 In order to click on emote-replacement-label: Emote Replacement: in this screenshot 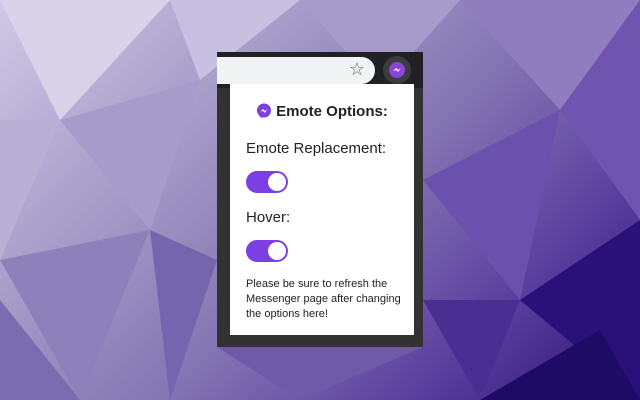, I will do `click(316, 148)`.